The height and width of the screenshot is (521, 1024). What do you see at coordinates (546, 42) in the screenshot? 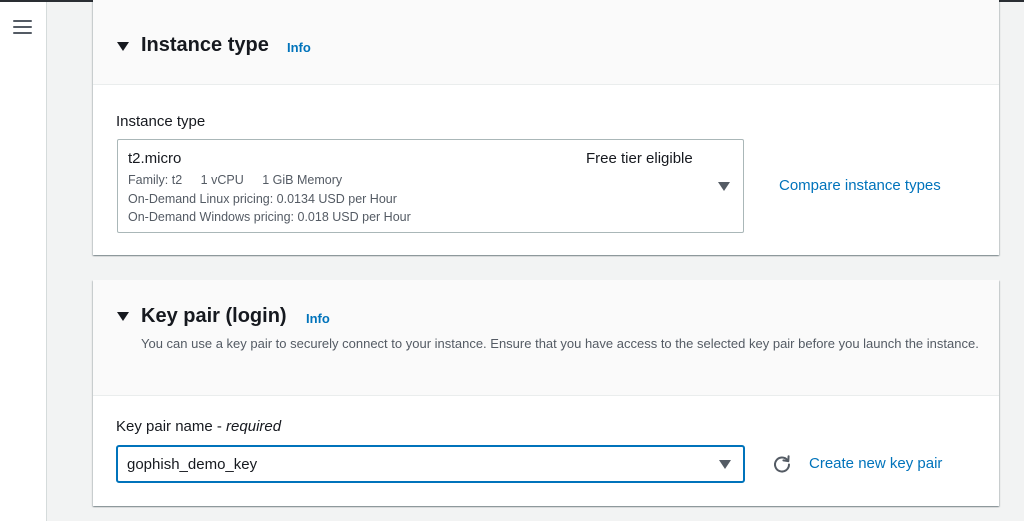
I see `instance-type-panel-header: Instance type Info` at bounding box center [546, 42].